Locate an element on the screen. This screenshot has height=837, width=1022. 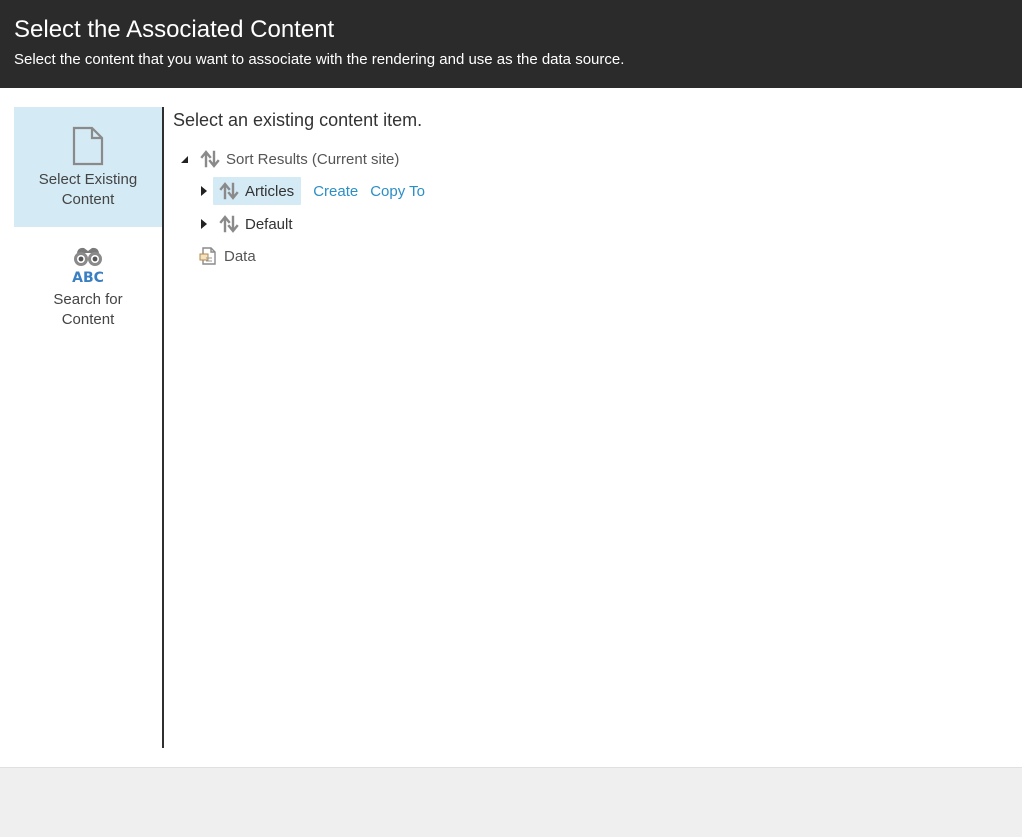
dialog-footer is located at coordinates (511, 802).